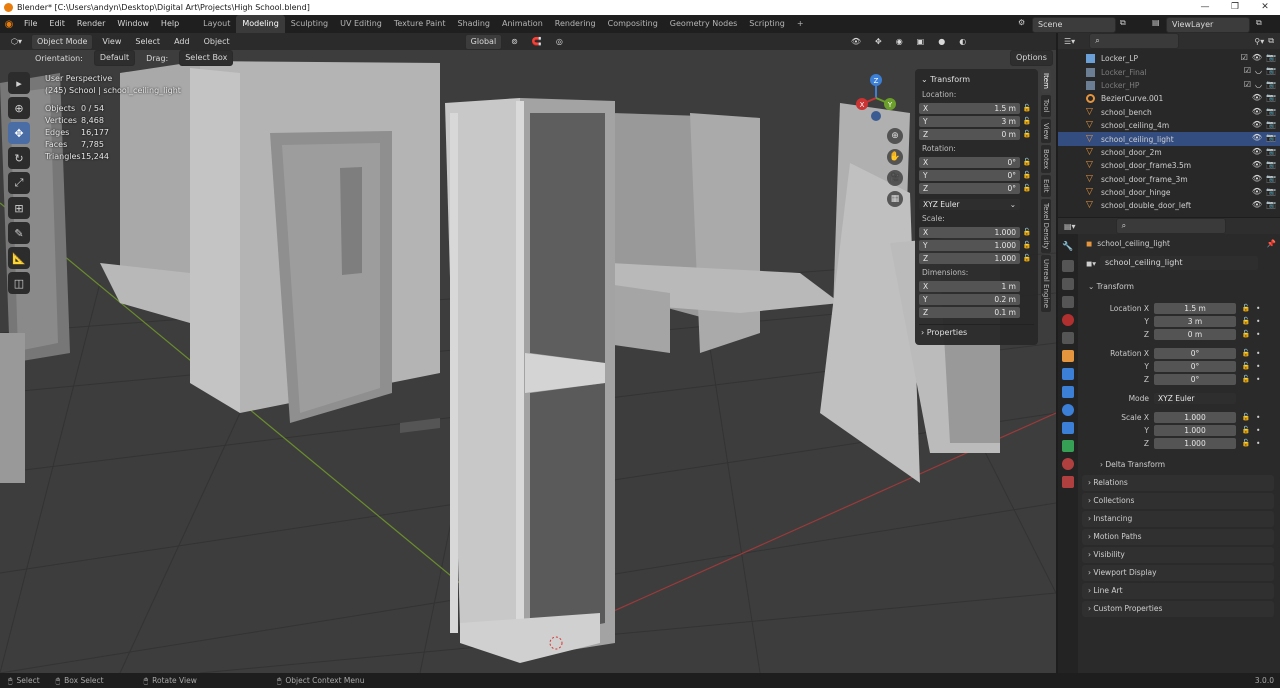 This screenshot has width=1280, height=688. What do you see at coordinates (19, 133) in the screenshot?
I see `move-tool-icon: ✥` at bounding box center [19, 133].